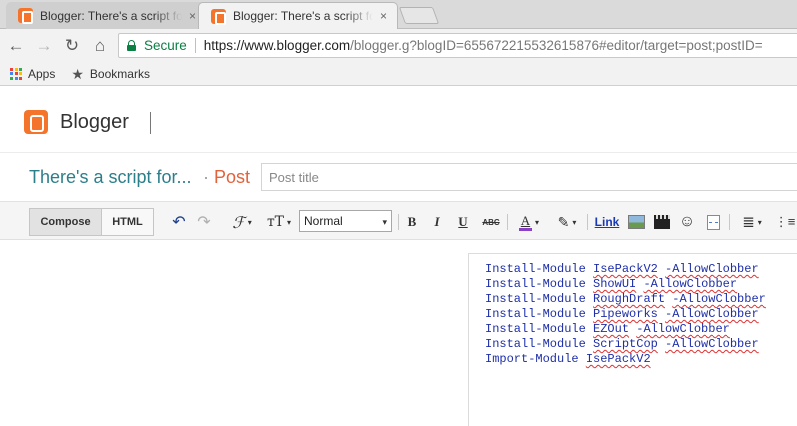 This screenshot has width=797, height=426. I want to click on secure-label: Secure, so click(165, 45).